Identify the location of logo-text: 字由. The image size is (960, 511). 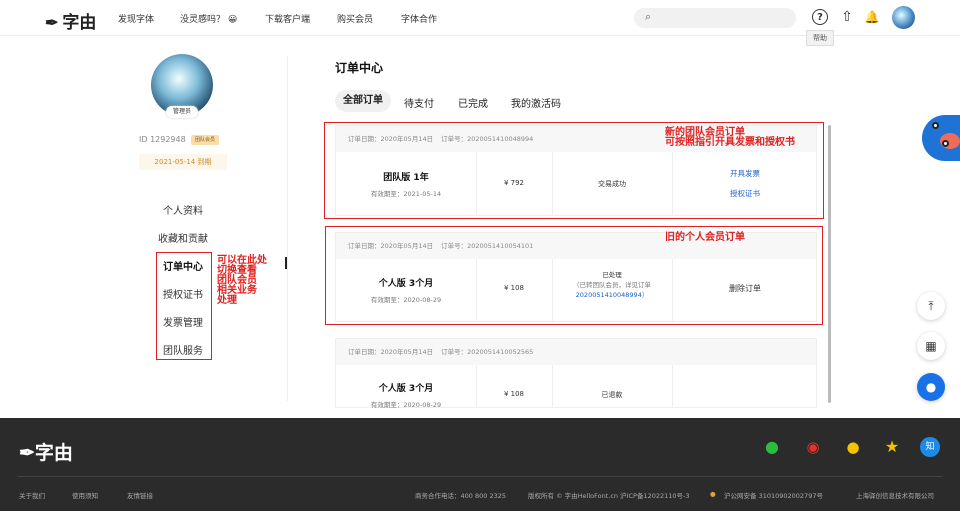
(79, 23).